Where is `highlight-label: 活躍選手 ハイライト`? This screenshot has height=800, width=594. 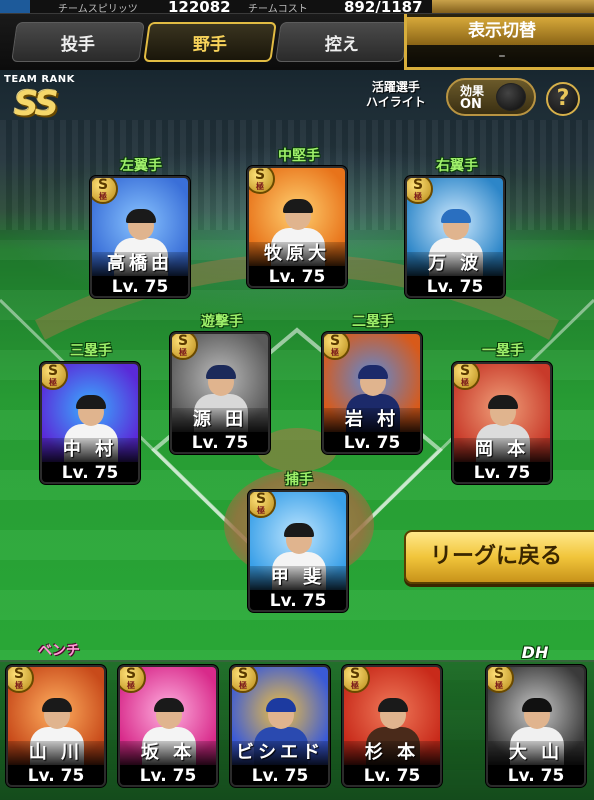
highlight-label: 活躍選手 ハイライト is located at coordinates (396, 95).